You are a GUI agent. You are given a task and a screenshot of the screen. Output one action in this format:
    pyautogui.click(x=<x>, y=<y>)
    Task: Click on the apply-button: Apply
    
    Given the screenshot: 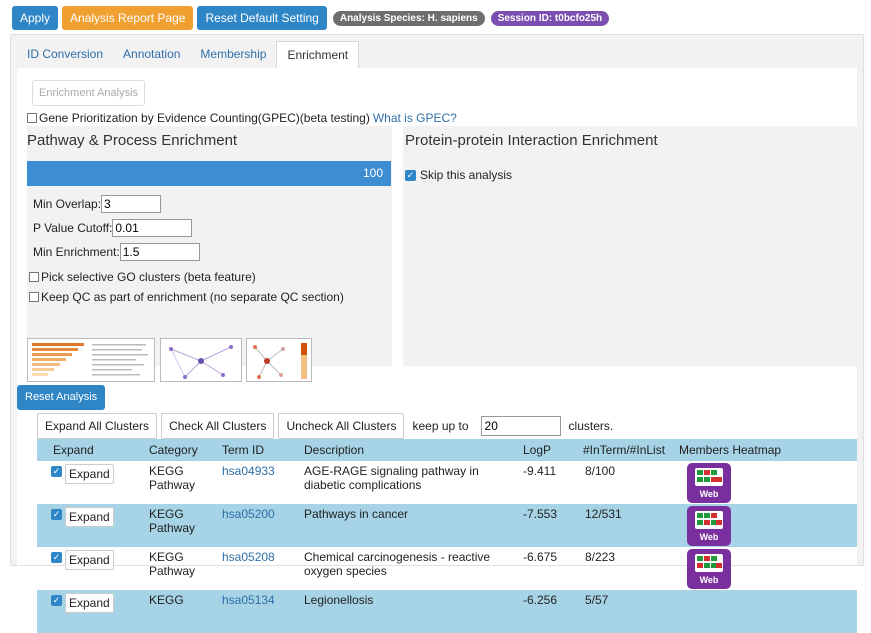 What is the action you would take?
    pyautogui.click(x=35, y=18)
    